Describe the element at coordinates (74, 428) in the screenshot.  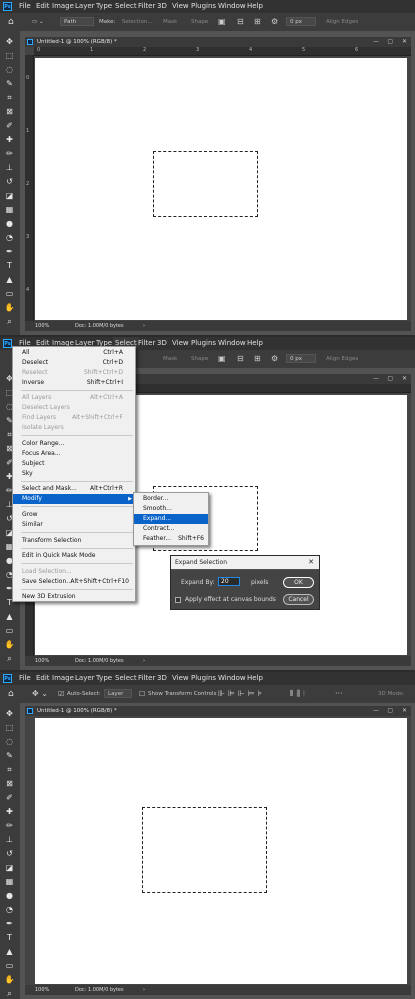
I see `select-menu-item: Isolate Layers` at that location.